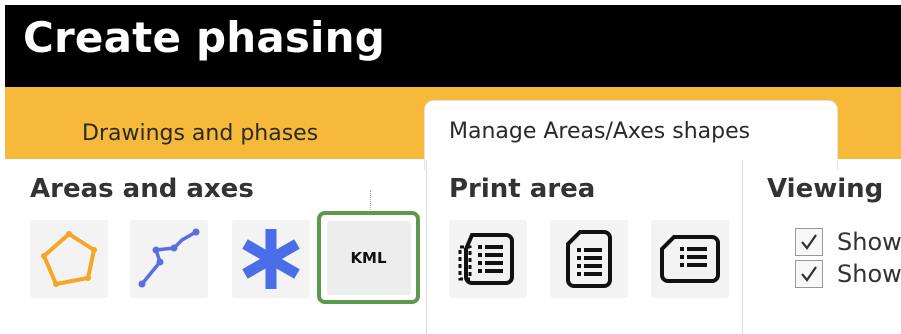  What do you see at coordinates (200, 133) in the screenshot?
I see `tab-drawings-and-phases: Drawings and phases` at bounding box center [200, 133].